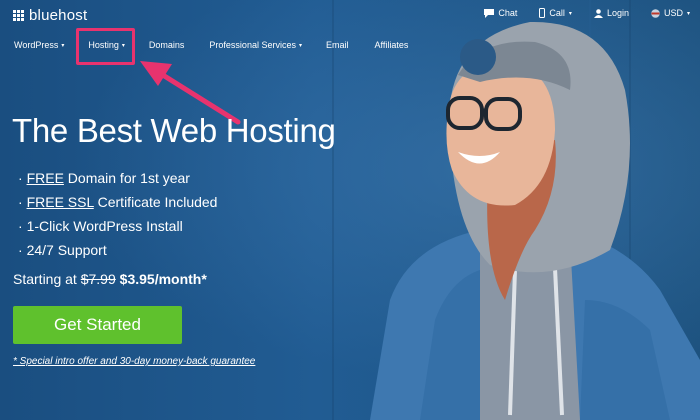  I want to click on old-price: $7.99, so click(98, 279).